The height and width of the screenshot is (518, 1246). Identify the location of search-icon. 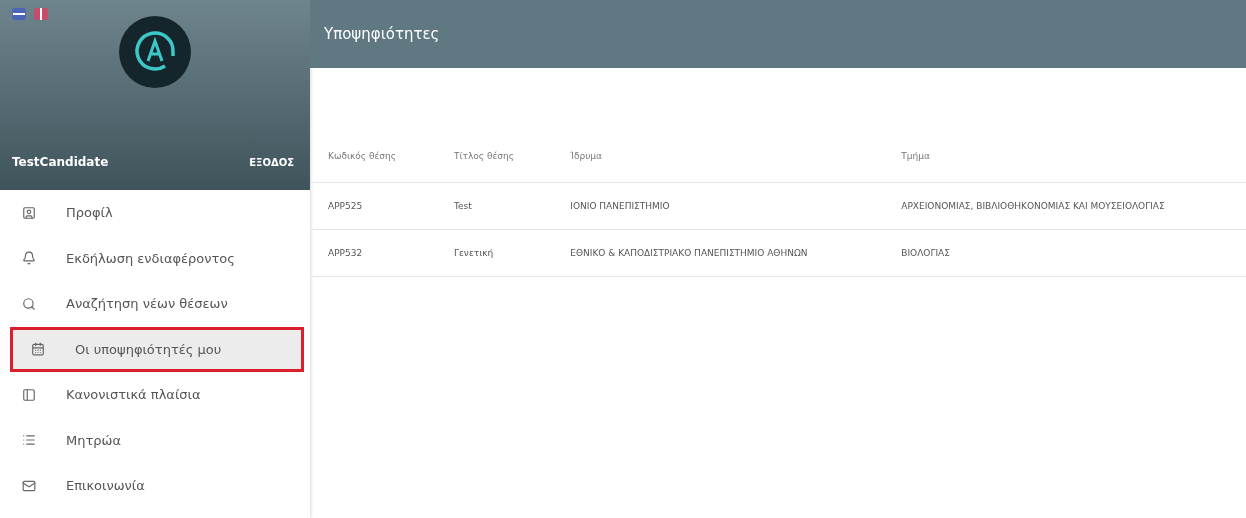
(29, 303).